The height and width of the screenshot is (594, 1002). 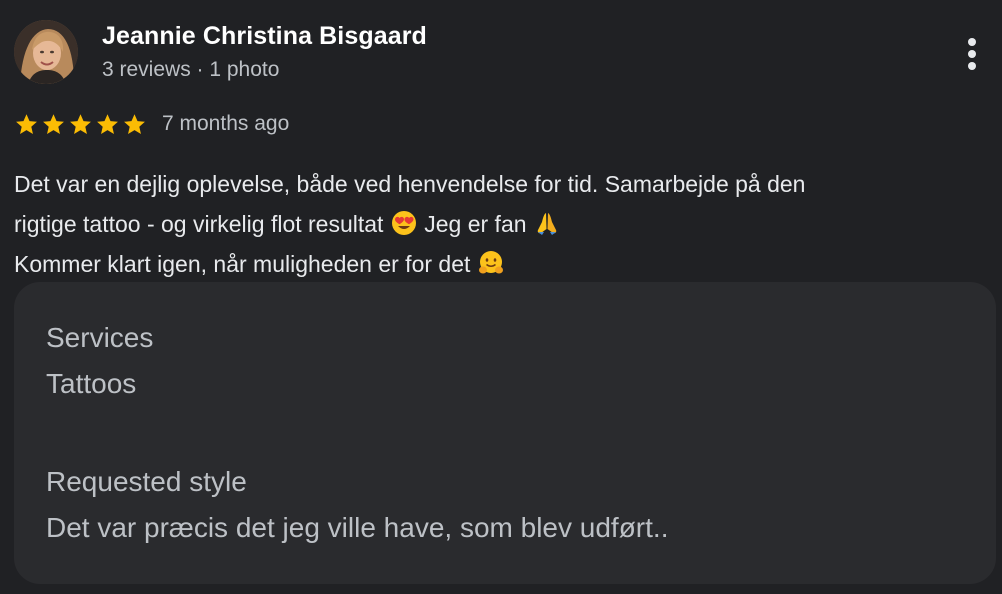 What do you see at coordinates (100, 337) in the screenshot?
I see `services-label: Services` at bounding box center [100, 337].